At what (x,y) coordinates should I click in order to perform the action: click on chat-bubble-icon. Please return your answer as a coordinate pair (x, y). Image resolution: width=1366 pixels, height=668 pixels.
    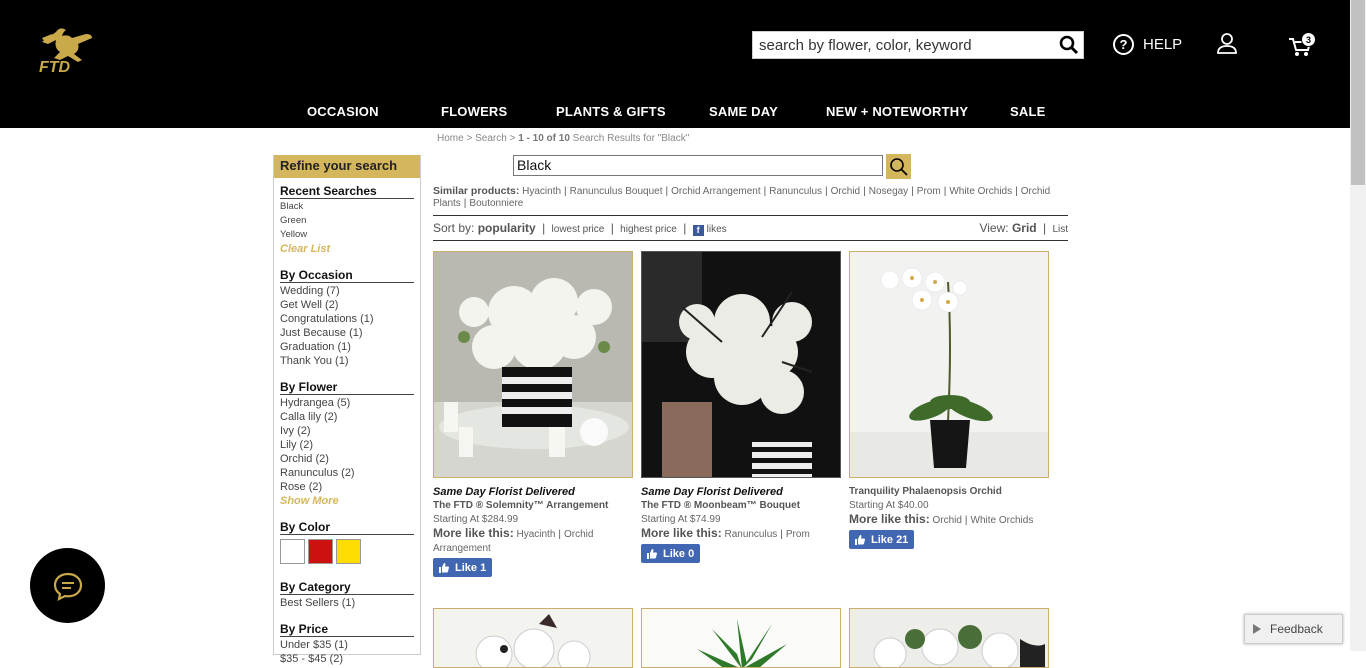
    Looking at the image, I should click on (67, 586).